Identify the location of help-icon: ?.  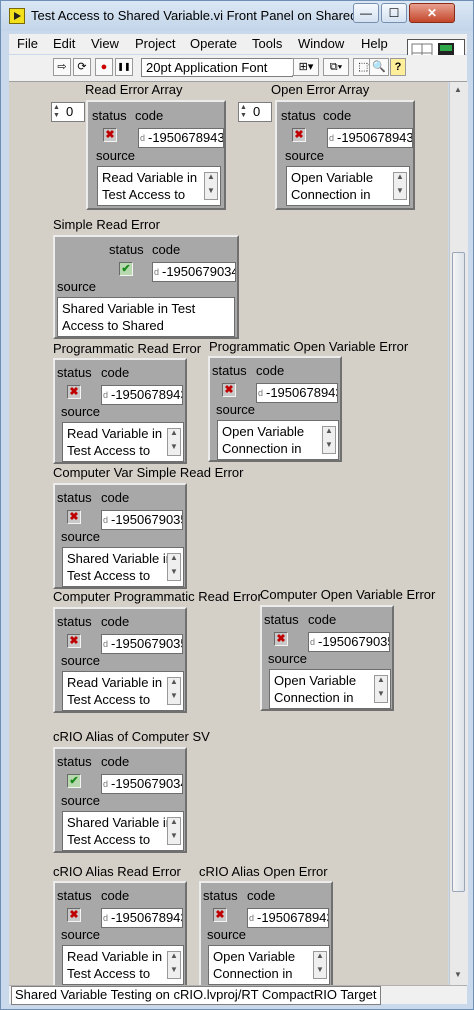
(398, 67).